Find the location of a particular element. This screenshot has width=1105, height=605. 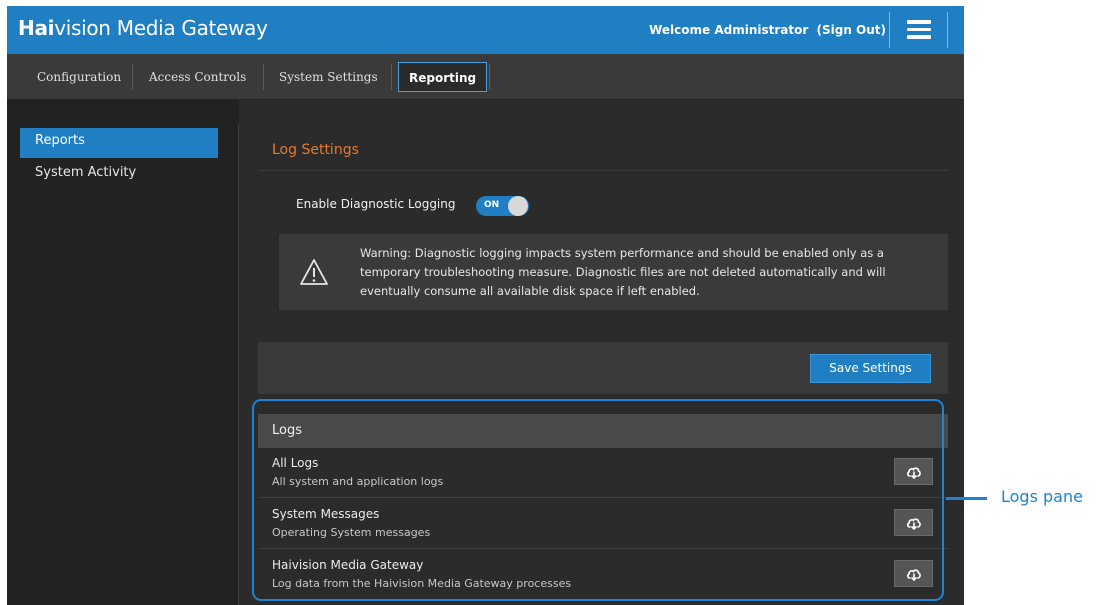

sidebar-item-system-activity: System Activity is located at coordinates (119, 175).